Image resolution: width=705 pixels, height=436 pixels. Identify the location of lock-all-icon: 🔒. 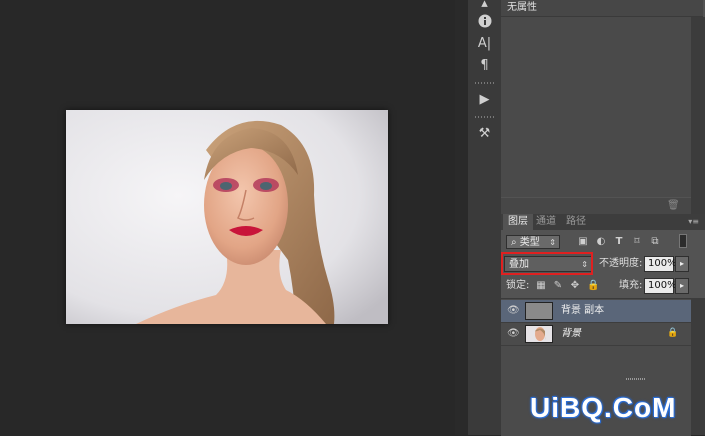
(593, 286).